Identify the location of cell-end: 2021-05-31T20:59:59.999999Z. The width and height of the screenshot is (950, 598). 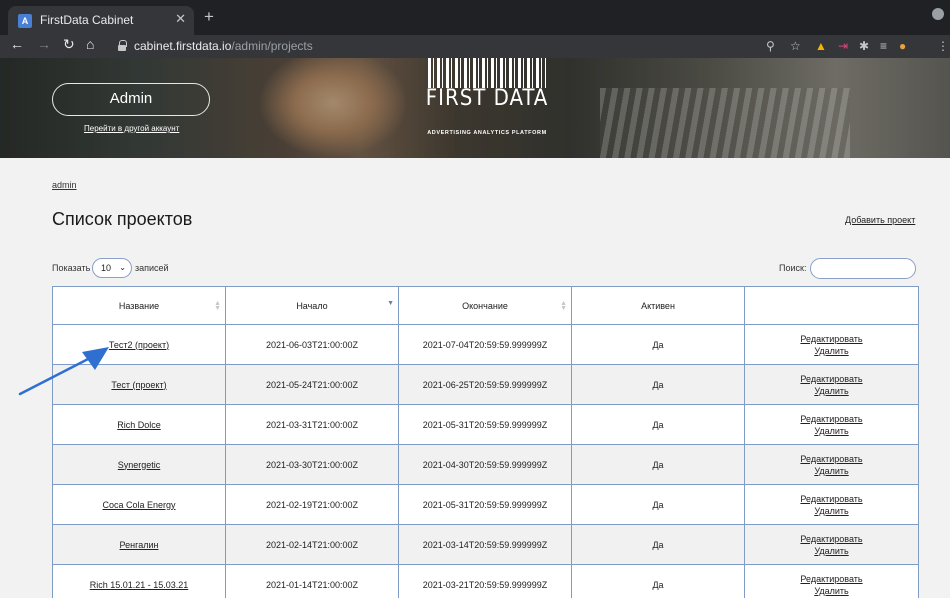
(485, 424).